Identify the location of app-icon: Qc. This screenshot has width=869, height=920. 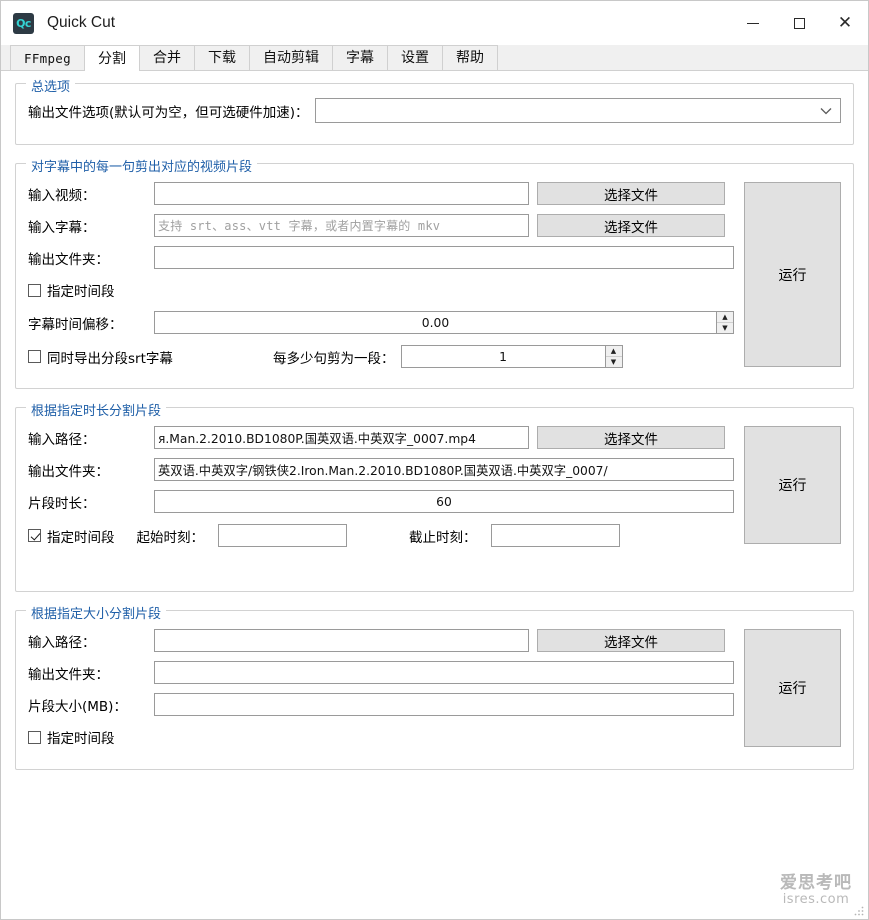
(23, 23).